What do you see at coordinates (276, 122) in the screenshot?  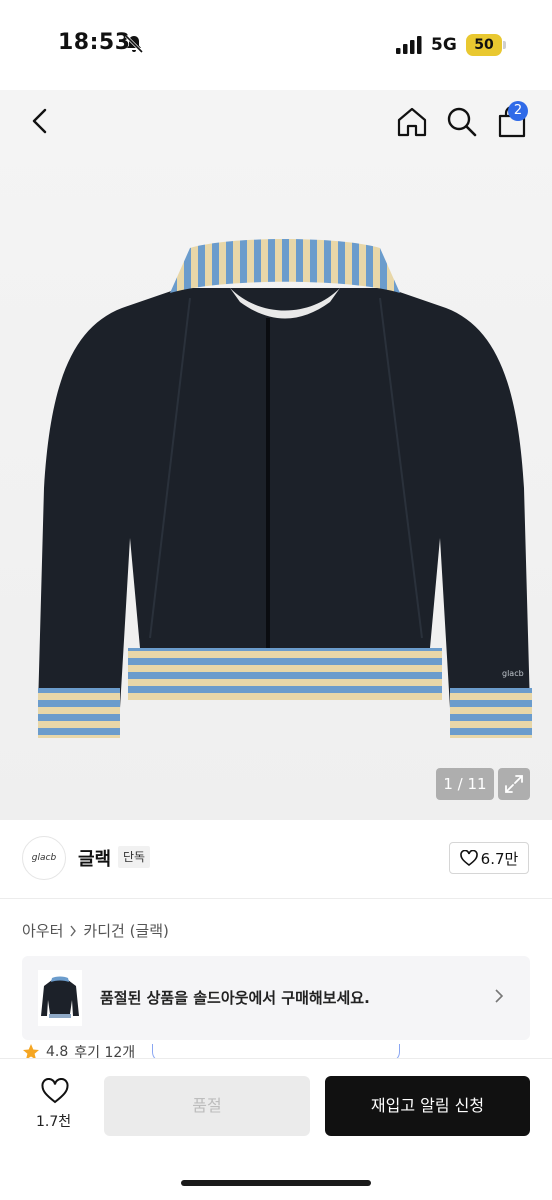 I see `top-nav` at bounding box center [276, 122].